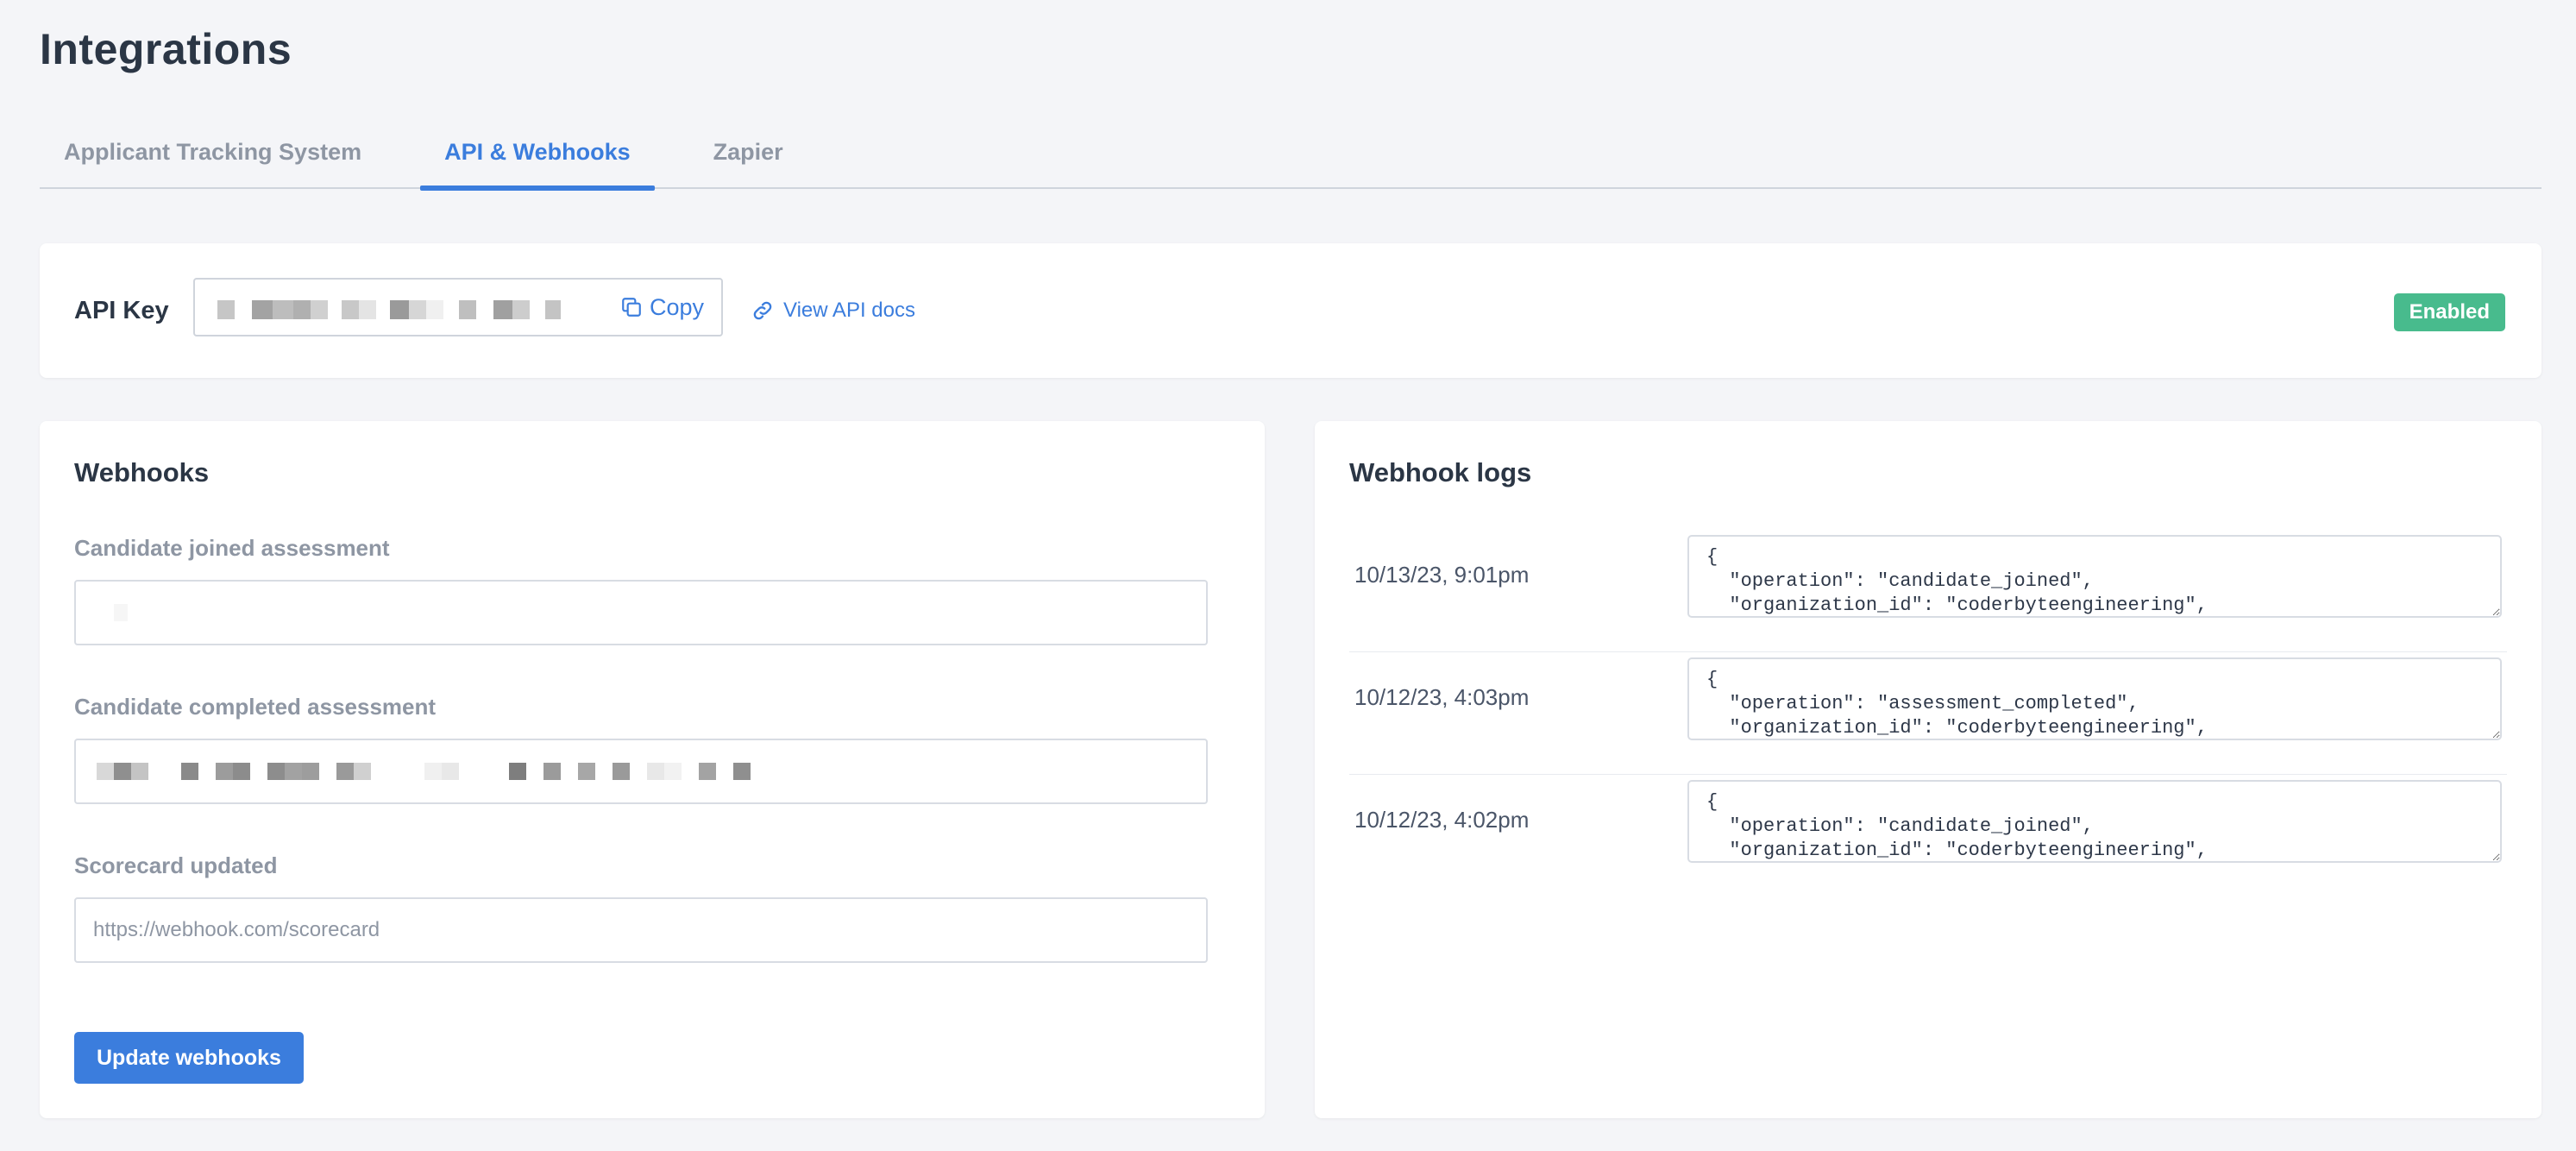 This screenshot has height=1151, width=2576. What do you see at coordinates (676, 306) in the screenshot?
I see `copy-button-label: Copy` at bounding box center [676, 306].